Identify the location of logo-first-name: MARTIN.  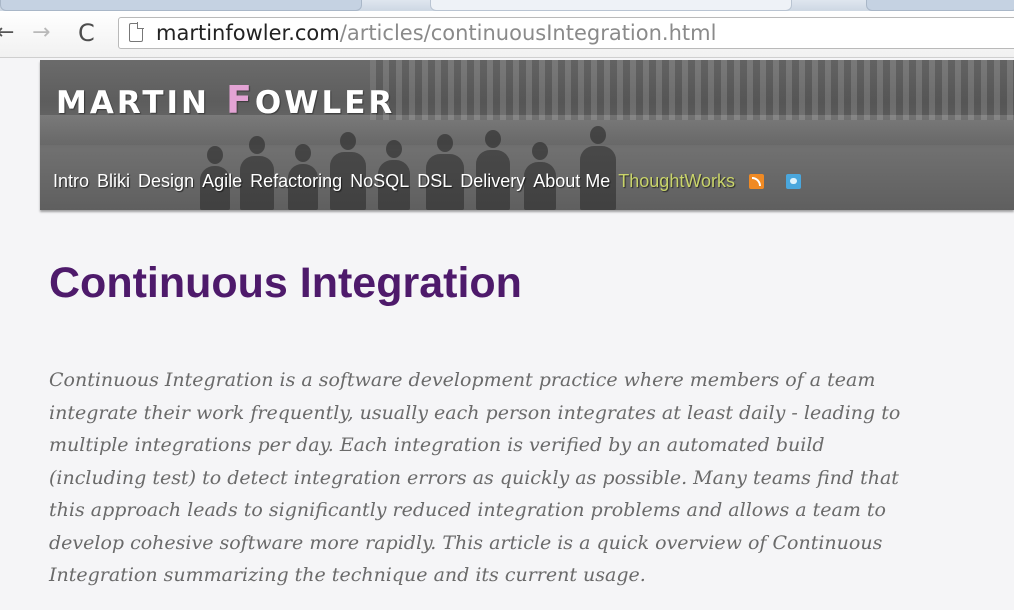
(133, 103).